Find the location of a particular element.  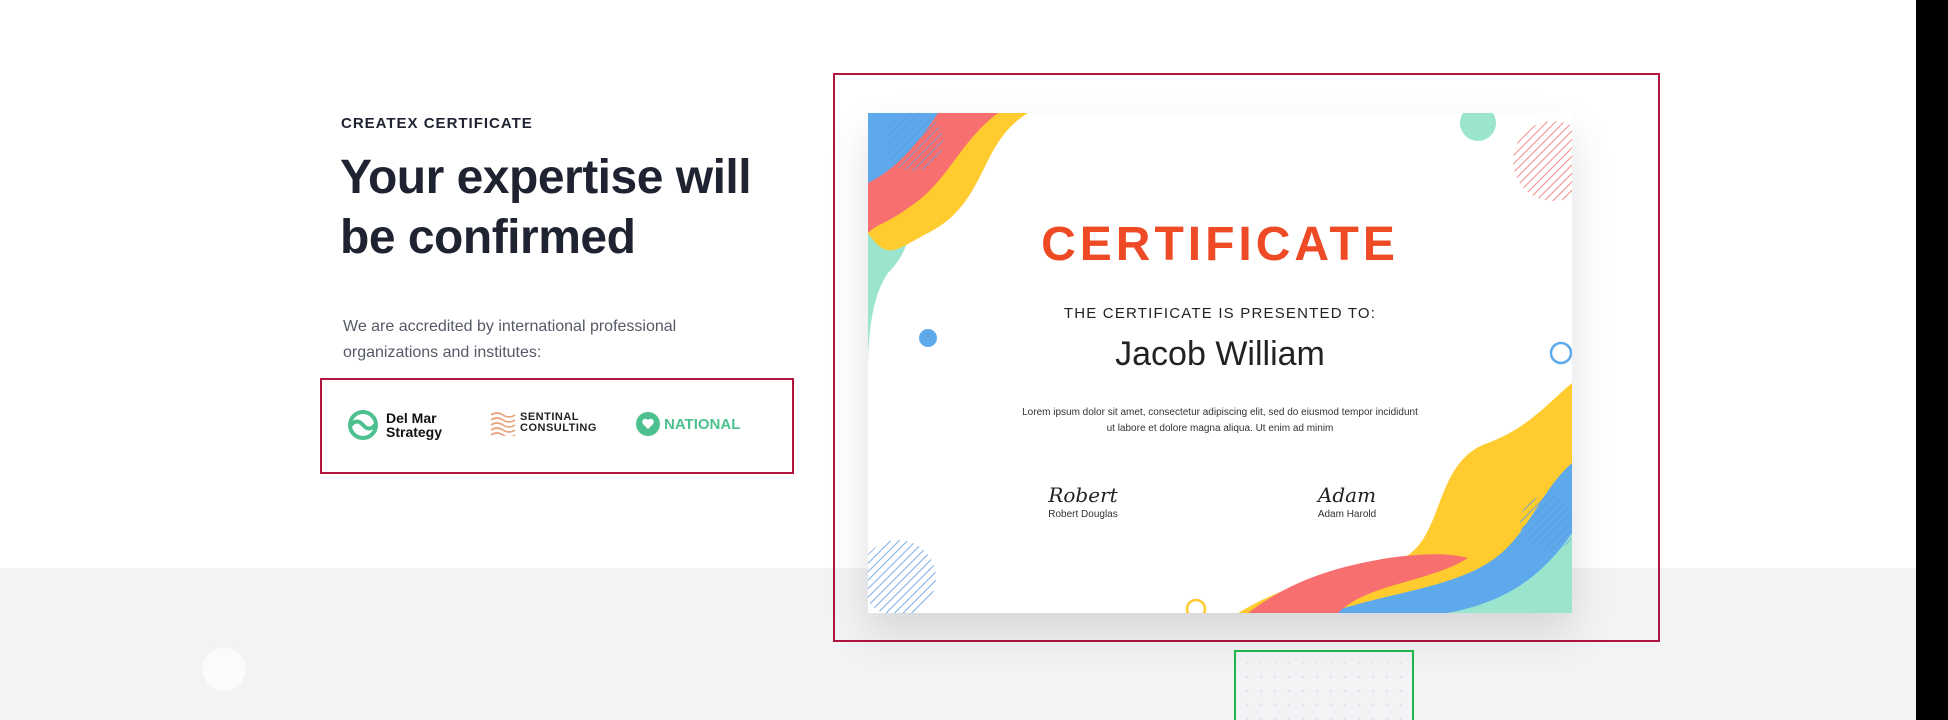

heart-badge-icon is located at coordinates (648, 424).